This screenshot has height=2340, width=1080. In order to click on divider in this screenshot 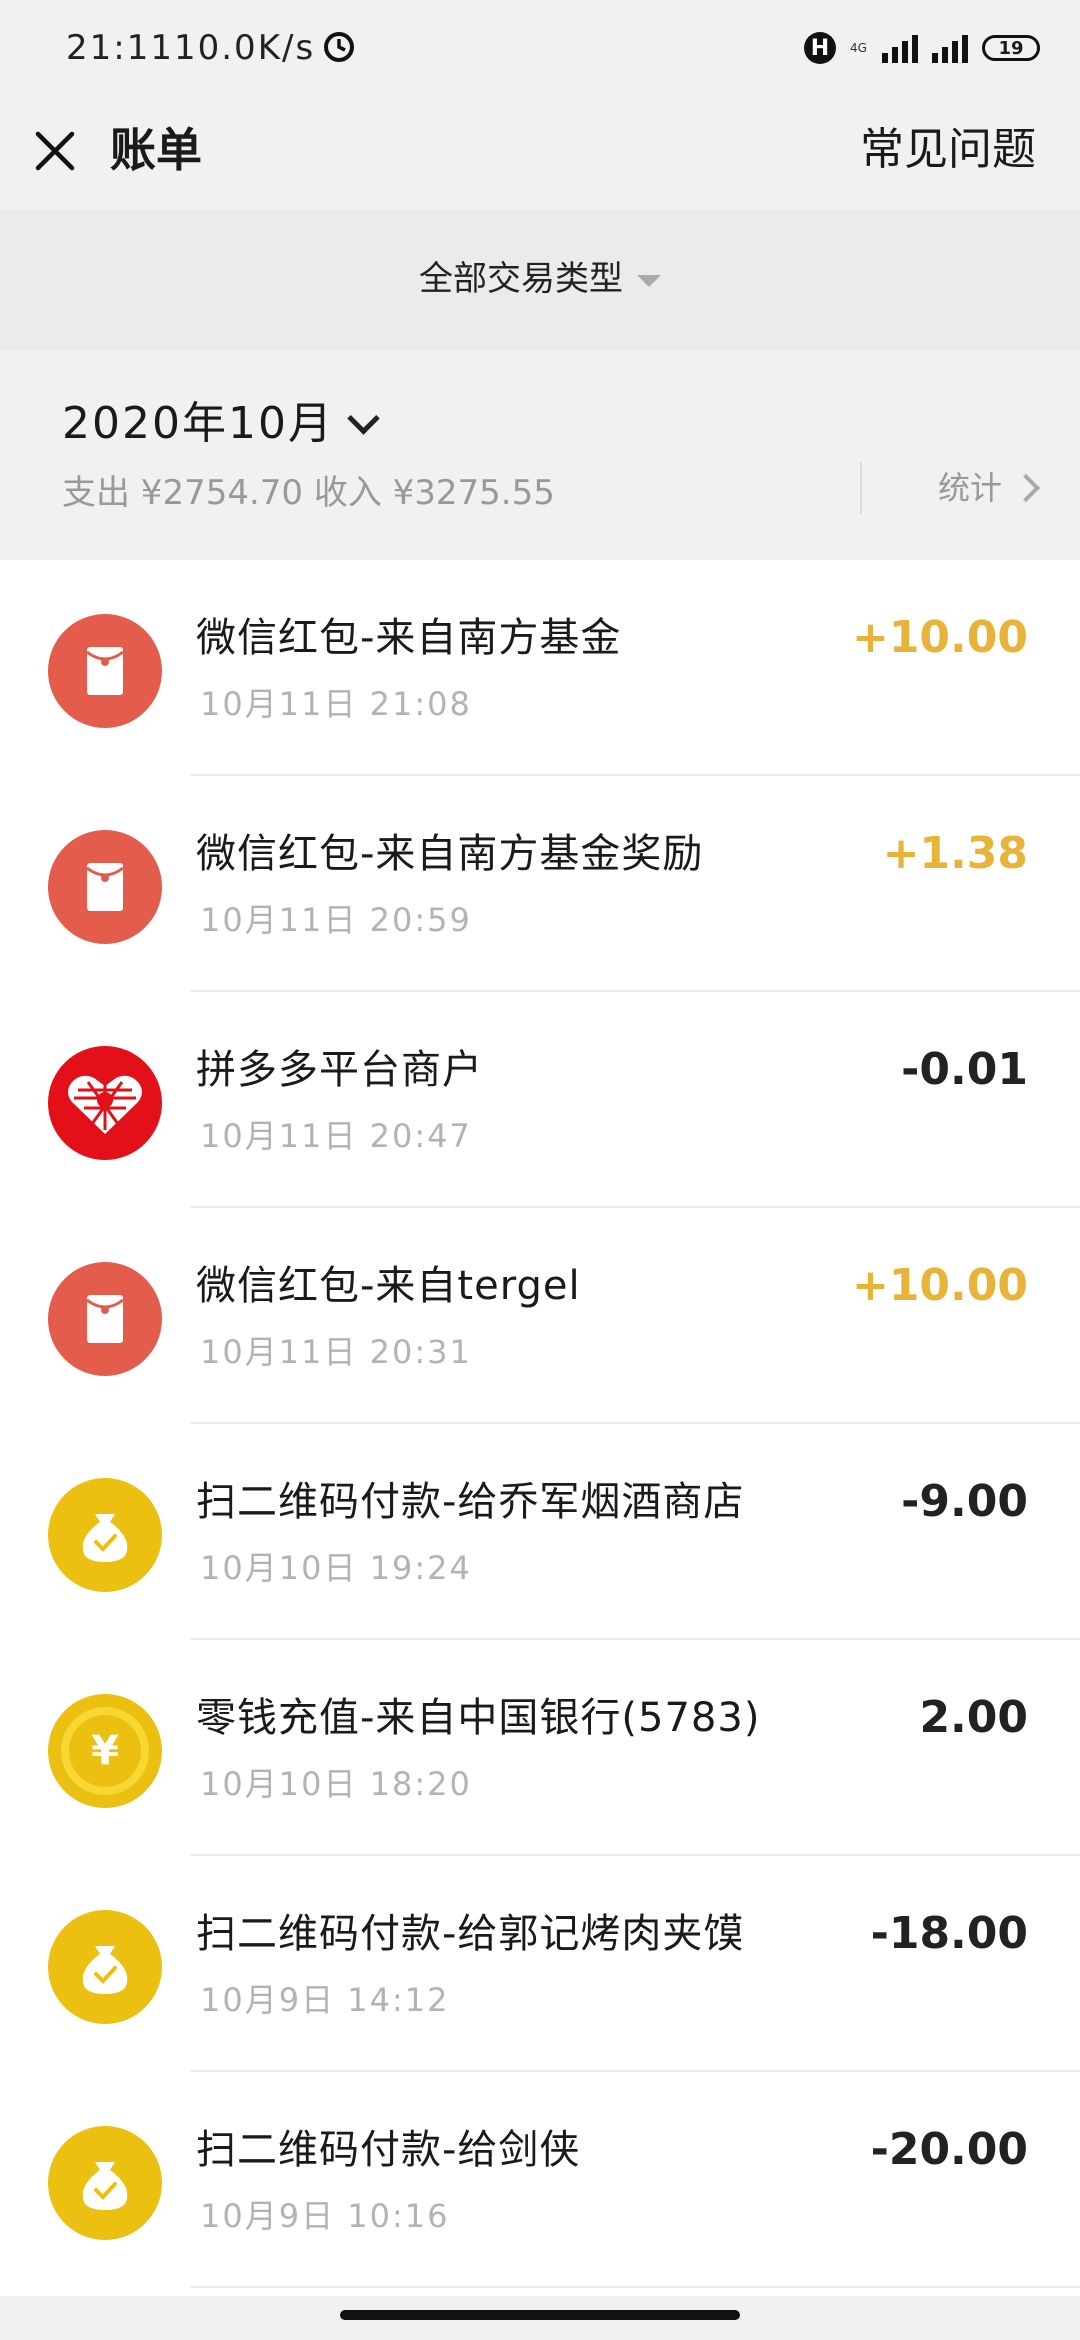, I will do `click(861, 488)`.